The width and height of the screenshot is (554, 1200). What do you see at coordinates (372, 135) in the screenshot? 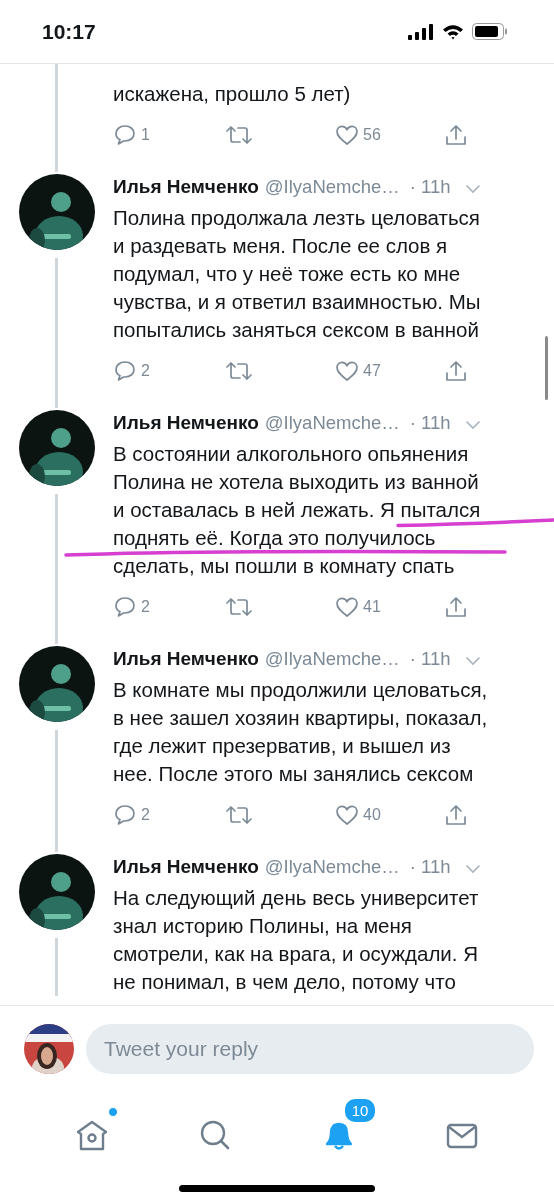
I see `like-count: 56` at bounding box center [372, 135].